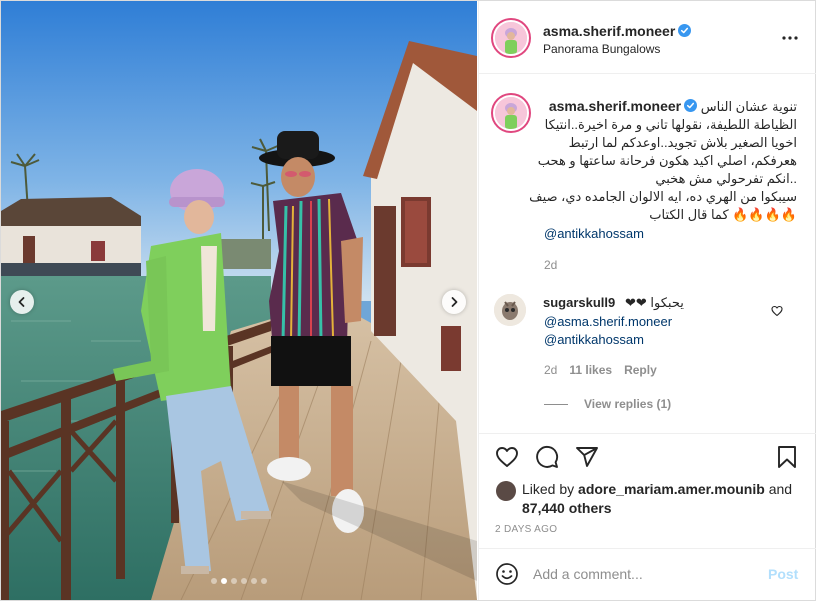 Image resolution: width=816 pixels, height=601 pixels. I want to click on caption-author-avatar-image, so click(511, 113).